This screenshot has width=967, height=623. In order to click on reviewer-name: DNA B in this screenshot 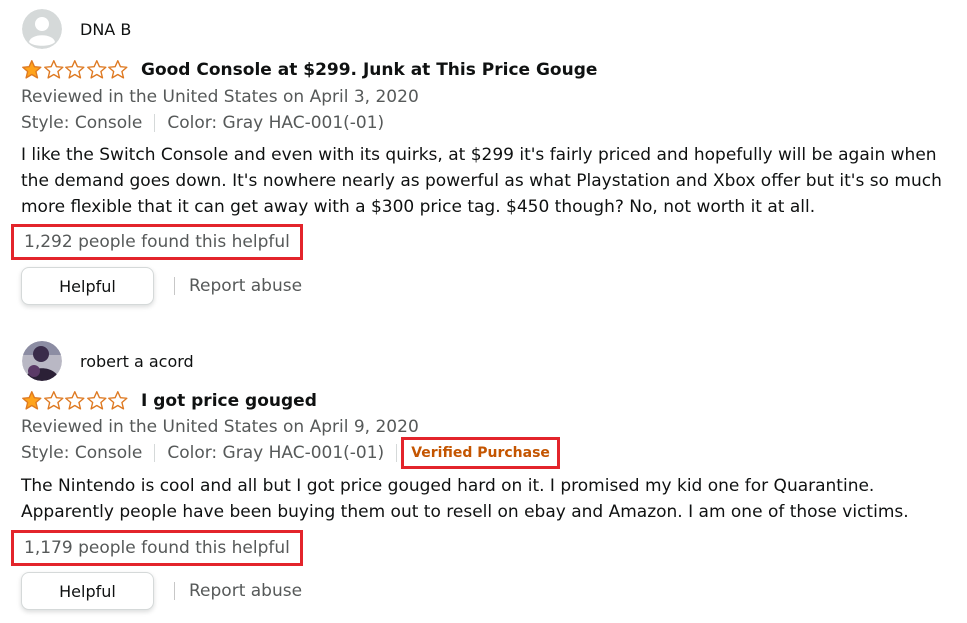, I will do `click(106, 29)`.